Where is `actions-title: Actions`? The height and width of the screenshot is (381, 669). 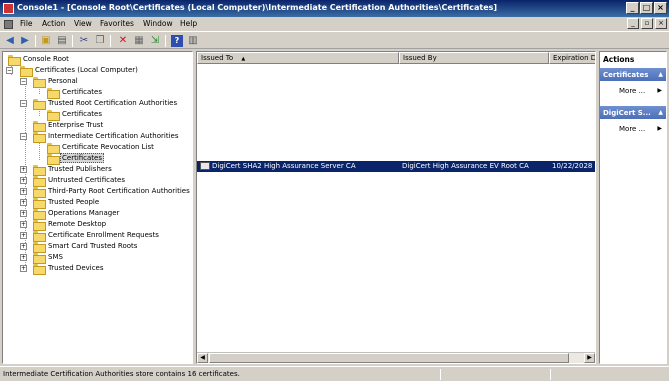
actions-title: Actions is located at coordinates (633, 59).